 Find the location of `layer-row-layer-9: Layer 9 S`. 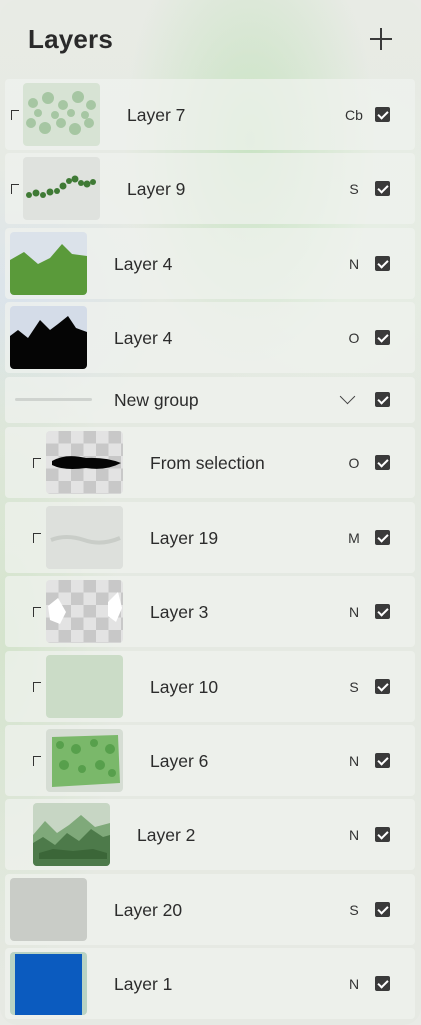

layer-row-layer-9: Layer 9 S is located at coordinates (210, 188).